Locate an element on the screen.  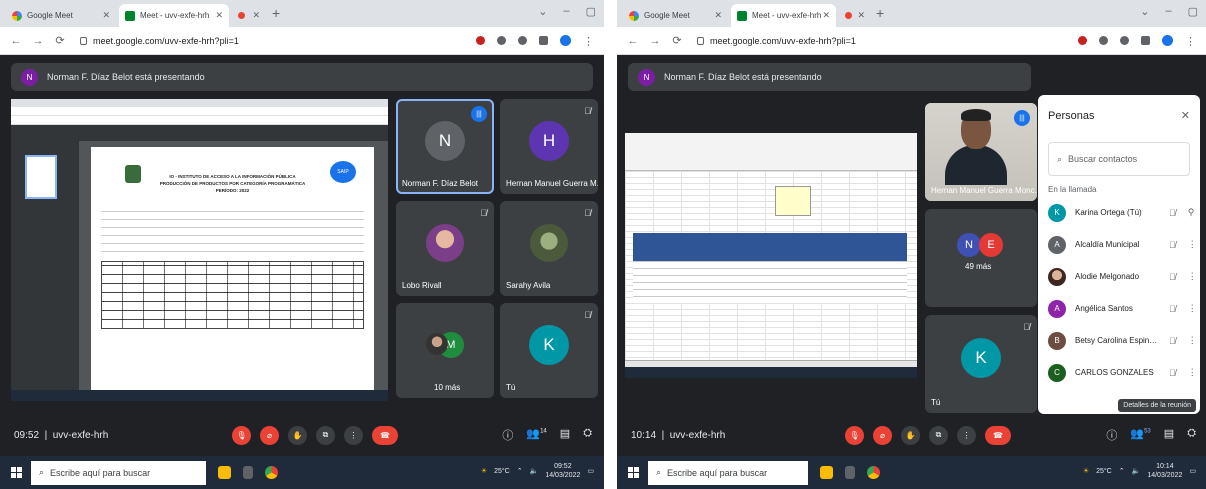
people-icon: 👥53 is located at coordinates (1140, 435).